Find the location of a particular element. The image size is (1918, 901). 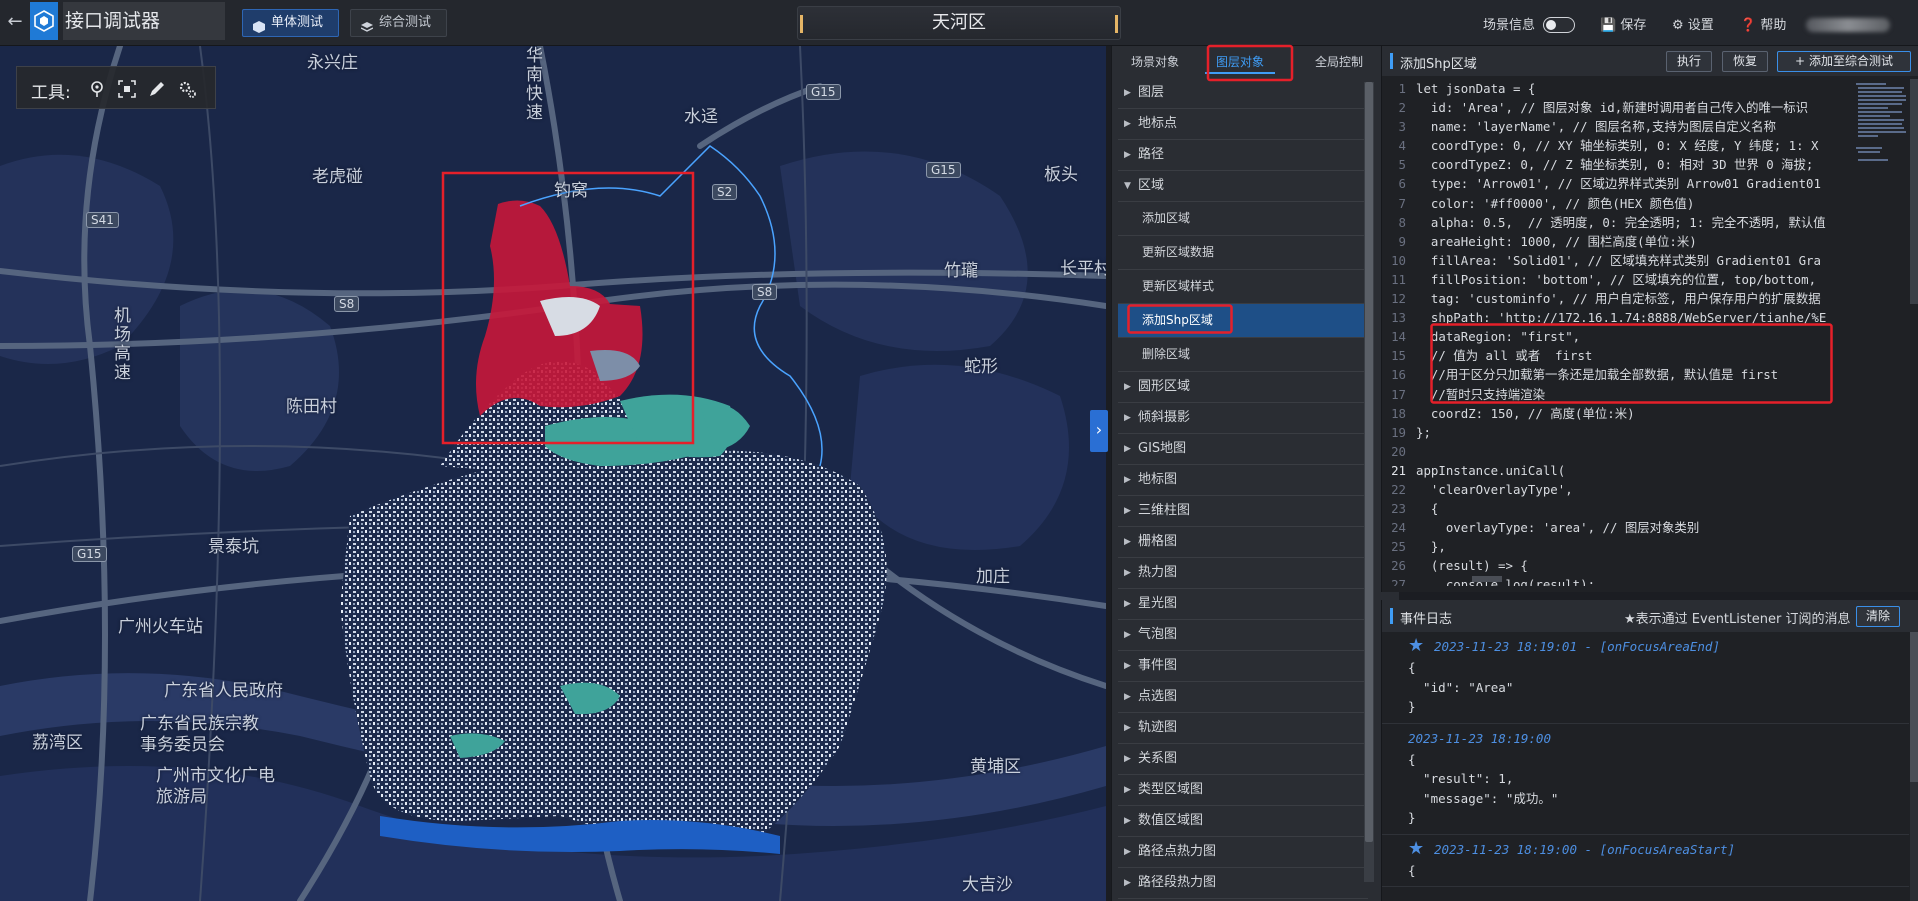

place-label: 陈田村 is located at coordinates (311, 407).